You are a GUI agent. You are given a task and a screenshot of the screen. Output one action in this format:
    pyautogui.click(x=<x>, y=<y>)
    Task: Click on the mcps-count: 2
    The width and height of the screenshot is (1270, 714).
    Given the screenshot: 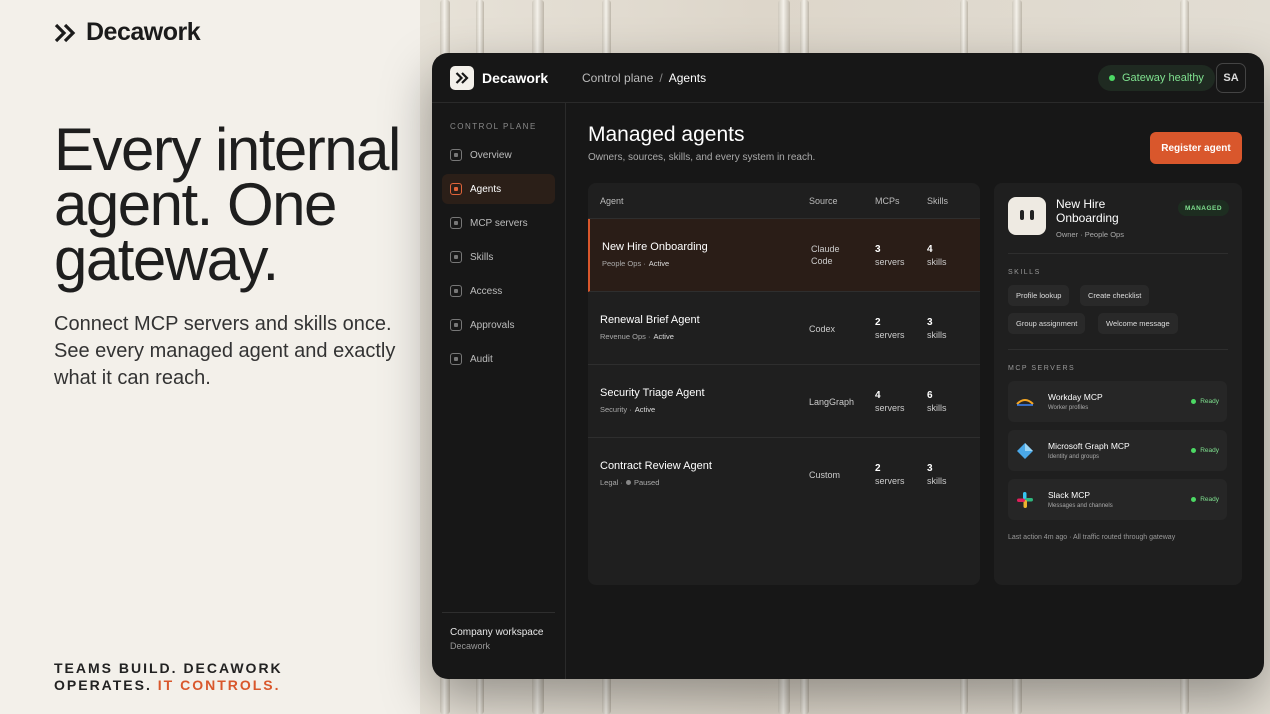 What is the action you would take?
    pyautogui.click(x=878, y=468)
    